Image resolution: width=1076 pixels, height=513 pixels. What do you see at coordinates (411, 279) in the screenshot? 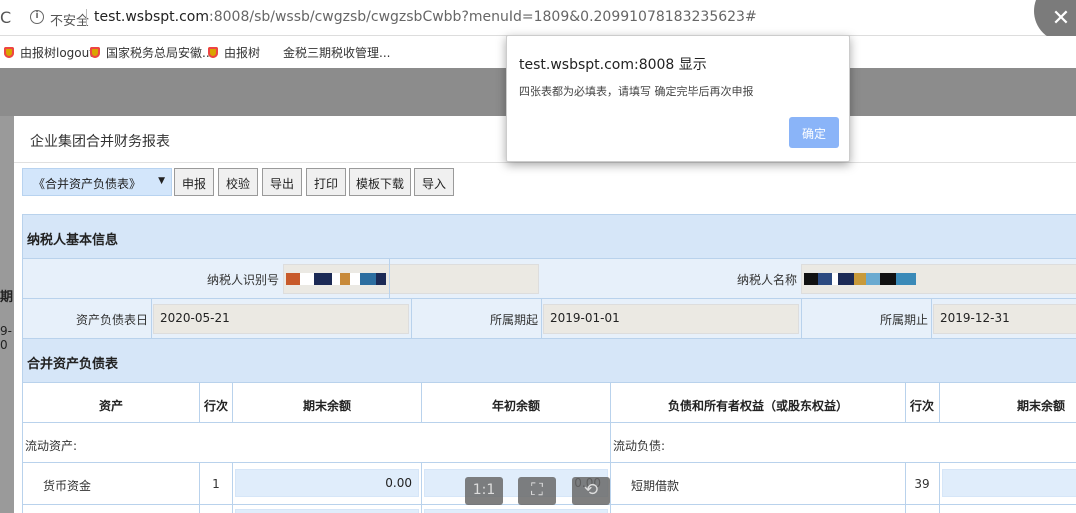
I see `taxpayer-id-field` at bounding box center [411, 279].